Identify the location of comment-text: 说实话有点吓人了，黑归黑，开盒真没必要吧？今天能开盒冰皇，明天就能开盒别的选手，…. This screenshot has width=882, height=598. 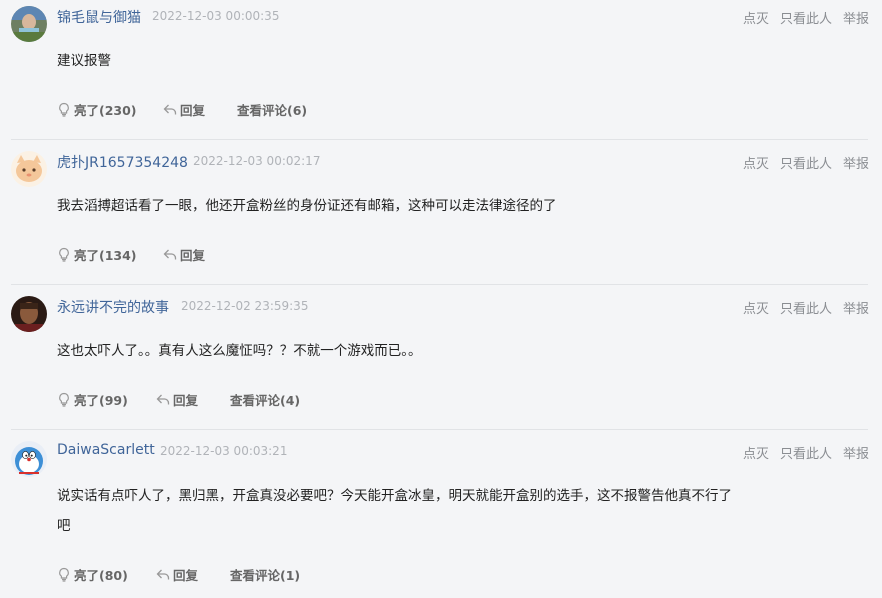
(394, 511).